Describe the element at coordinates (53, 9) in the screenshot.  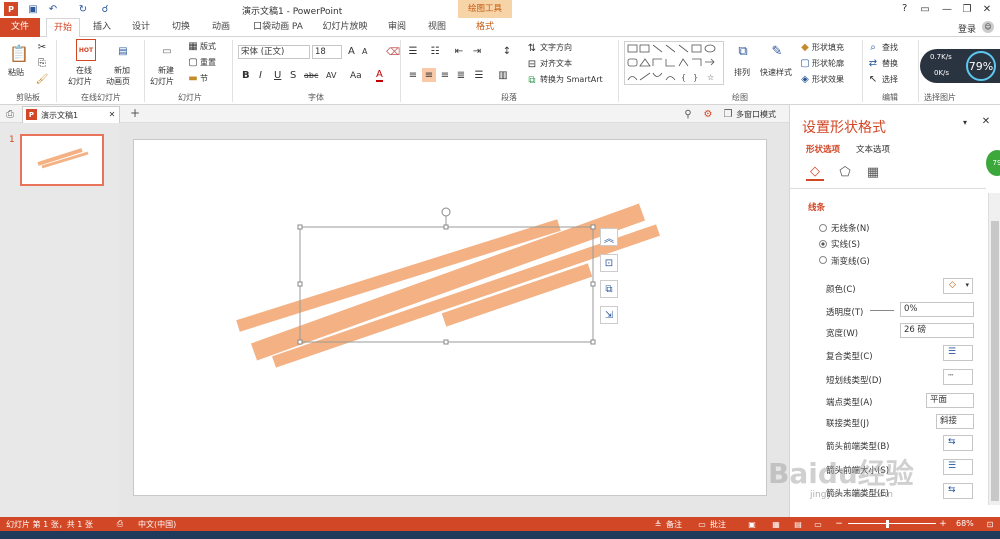
I see `undo-icon: ↶` at that location.